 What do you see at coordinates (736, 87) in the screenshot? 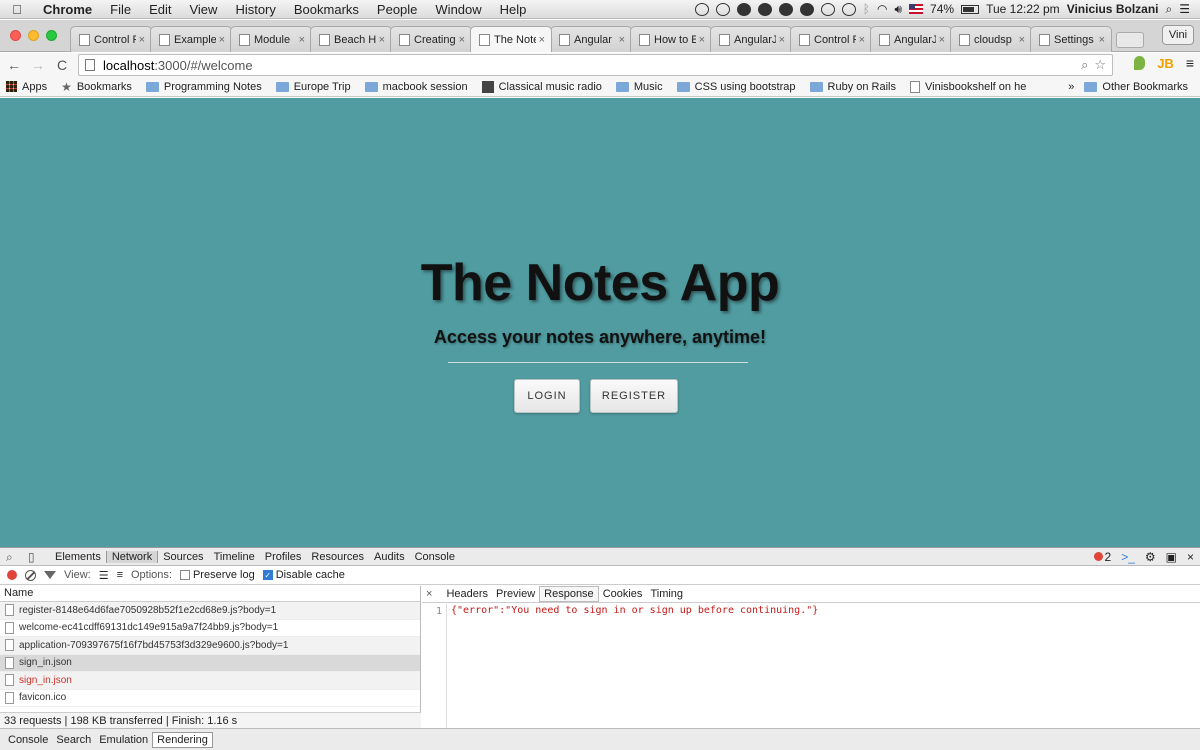
I see `bookmark-css-bootstrap: CSS using bootstrap` at bounding box center [736, 87].